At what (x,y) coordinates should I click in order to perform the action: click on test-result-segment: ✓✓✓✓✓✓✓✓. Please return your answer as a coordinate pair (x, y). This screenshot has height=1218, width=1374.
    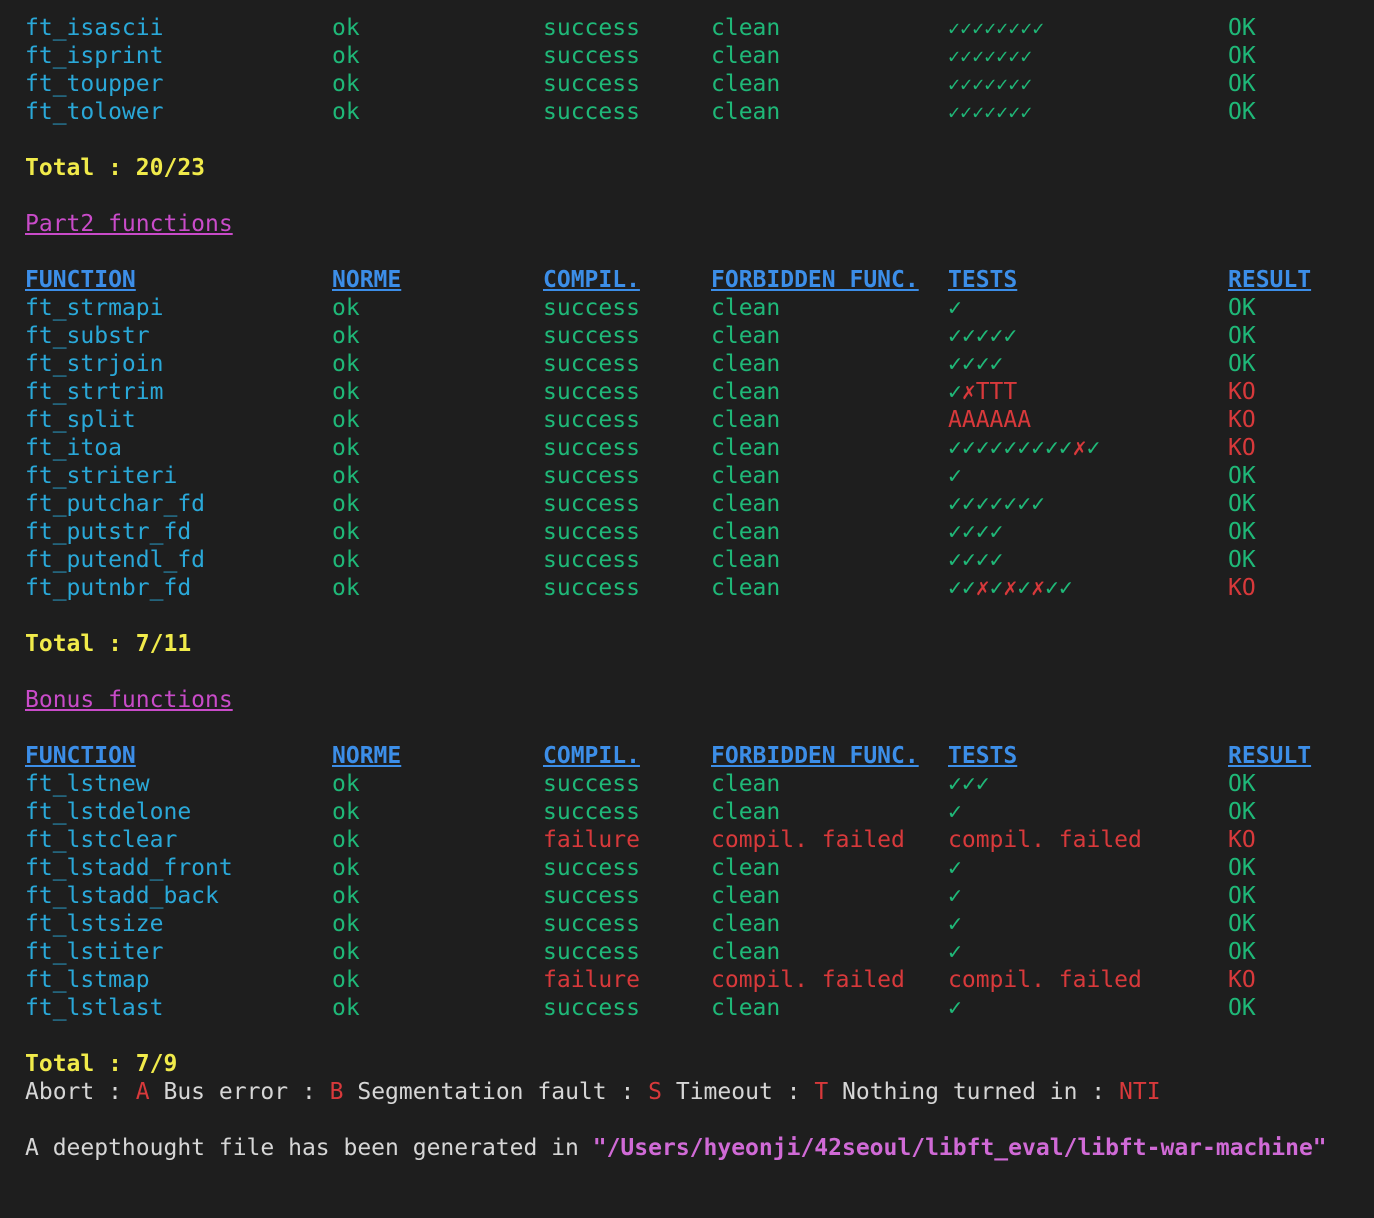
    Looking at the image, I should click on (996, 28).